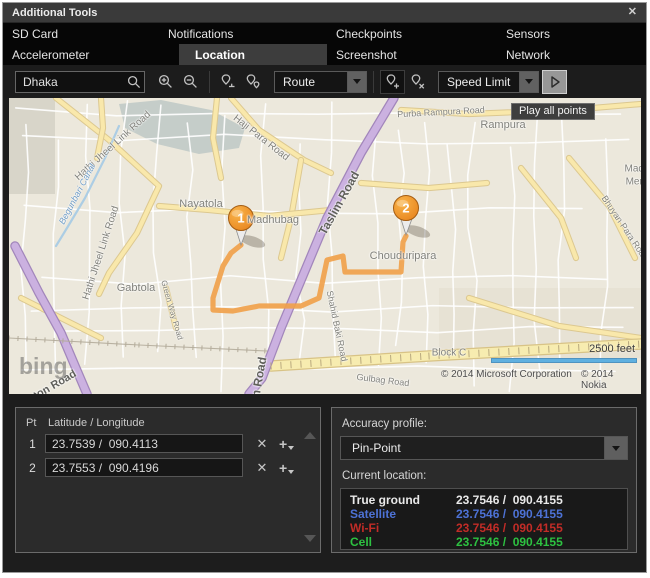 The height and width of the screenshot is (578, 650). What do you see at coordinates (310, 435) in the screenshot?
I see `scroll-up-icon` at bounding box center [310, 435].